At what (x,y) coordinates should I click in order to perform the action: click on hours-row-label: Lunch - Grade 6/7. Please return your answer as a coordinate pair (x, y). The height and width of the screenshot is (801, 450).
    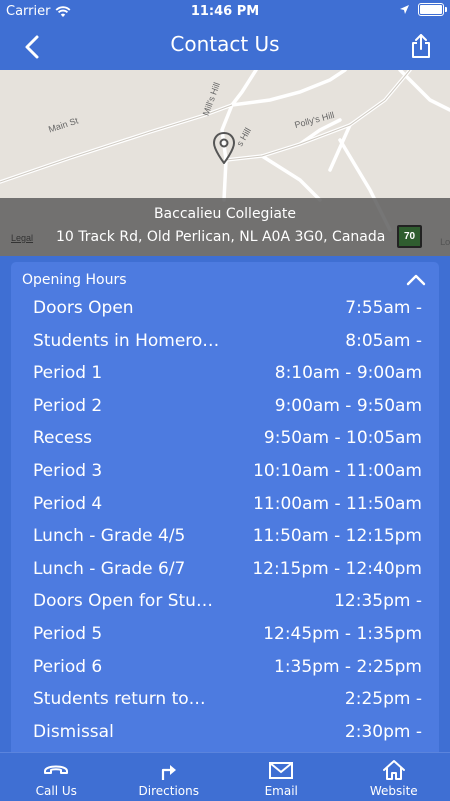
    Looking at the image, I should click on (109, 569).